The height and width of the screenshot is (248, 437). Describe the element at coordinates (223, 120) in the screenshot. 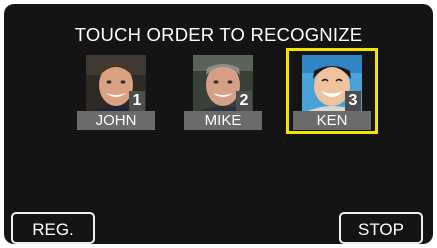

I see `face-name-label: MIKE` at that location.